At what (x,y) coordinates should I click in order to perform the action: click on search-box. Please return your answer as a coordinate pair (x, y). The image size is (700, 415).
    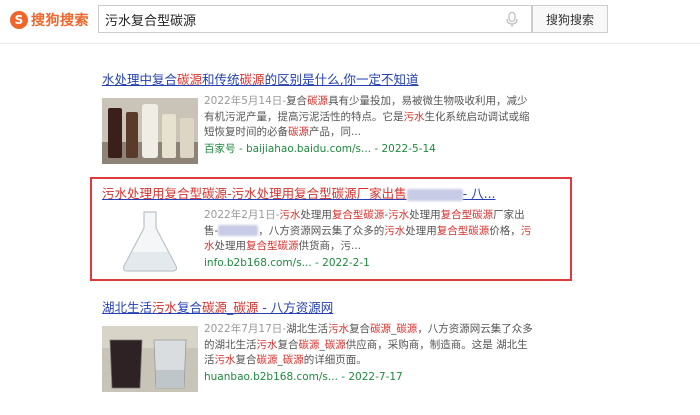
    Looking at the image, I should click on (315, 19).